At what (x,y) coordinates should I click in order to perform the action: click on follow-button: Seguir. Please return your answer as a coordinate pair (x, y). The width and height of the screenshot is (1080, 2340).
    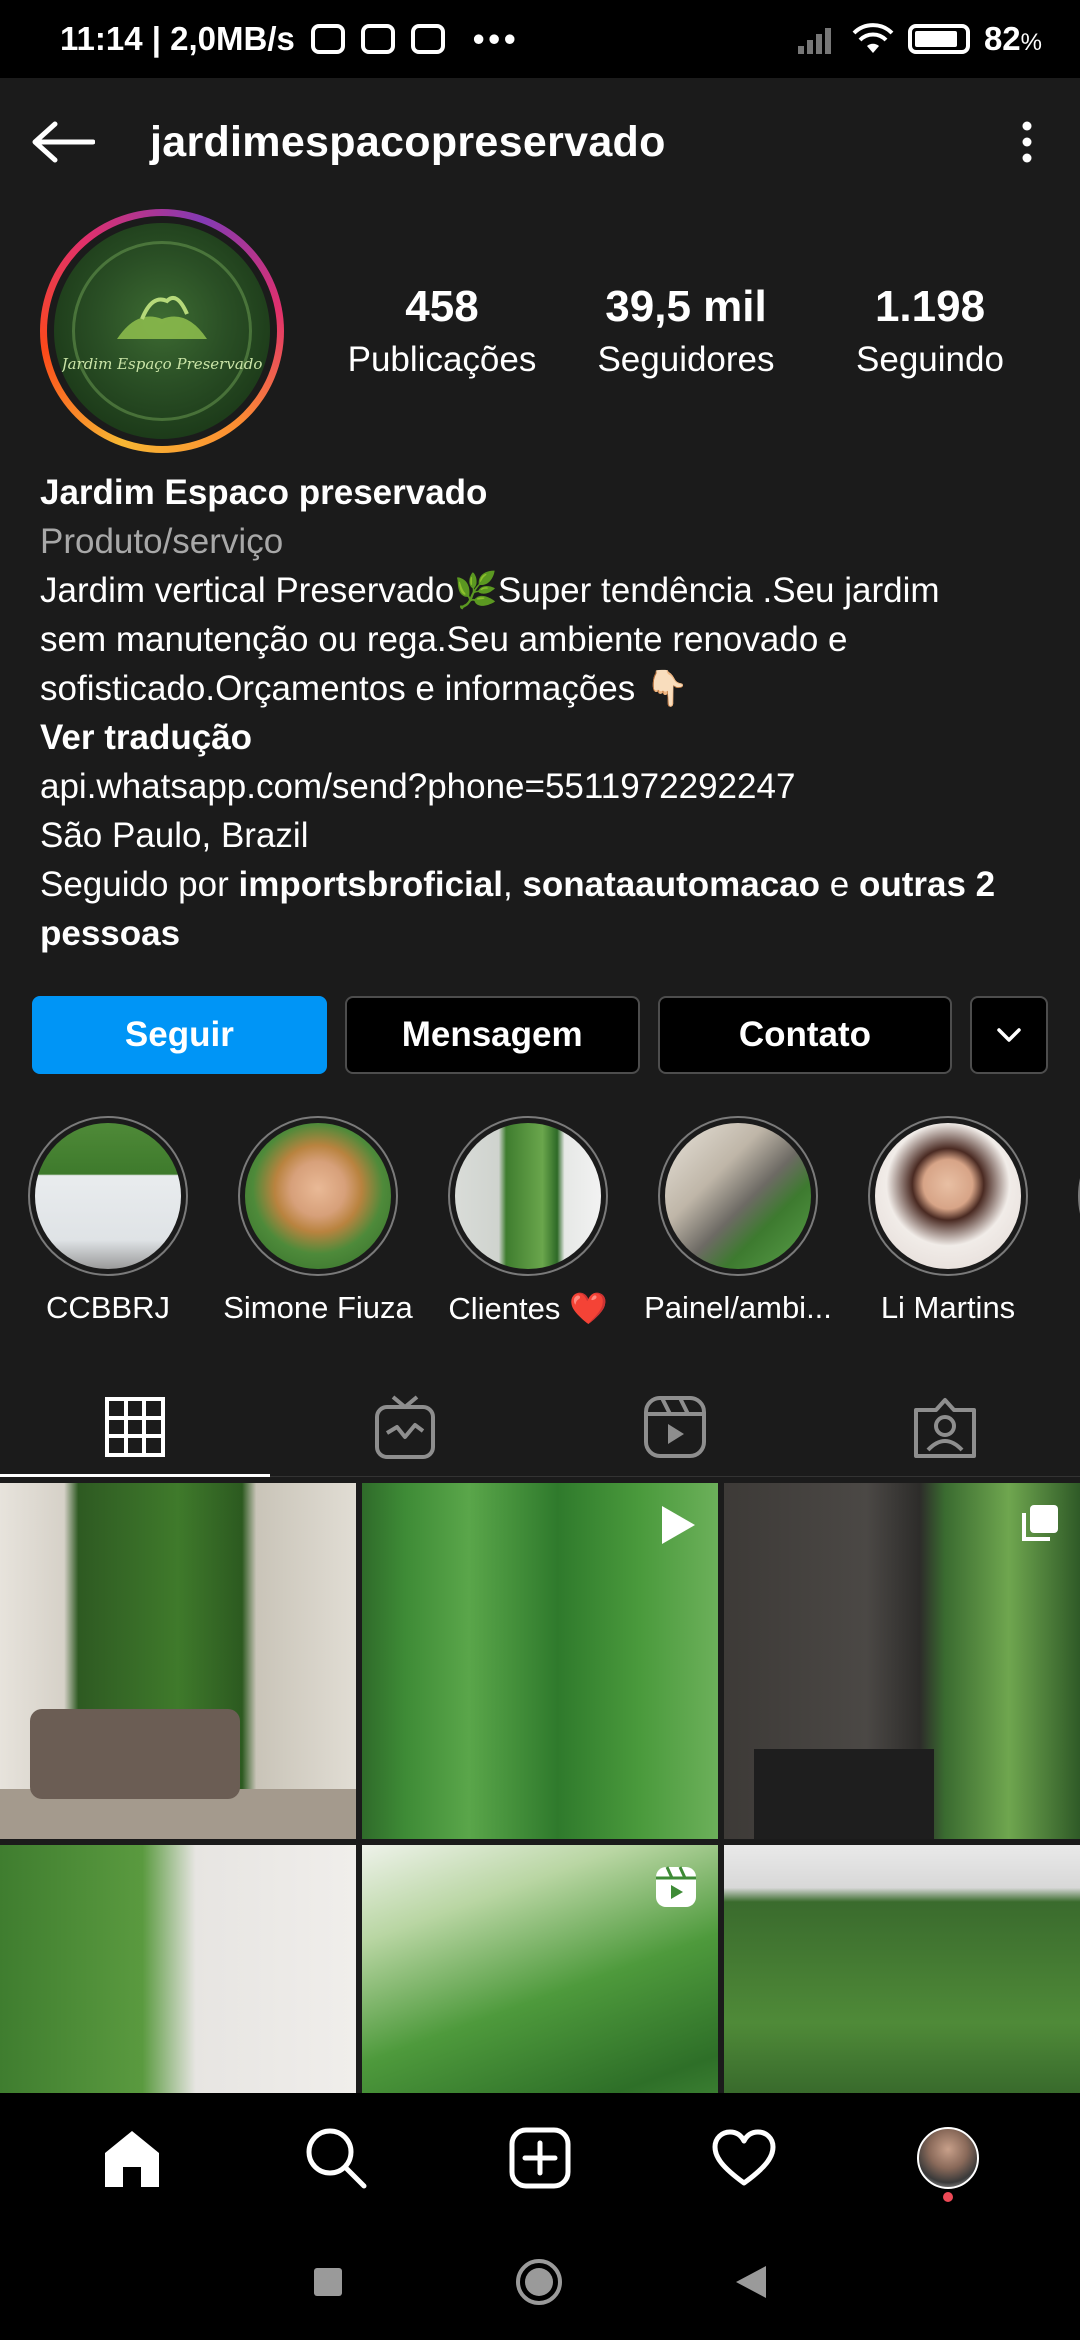
    Looking at the image, I should click on (179, 1035).